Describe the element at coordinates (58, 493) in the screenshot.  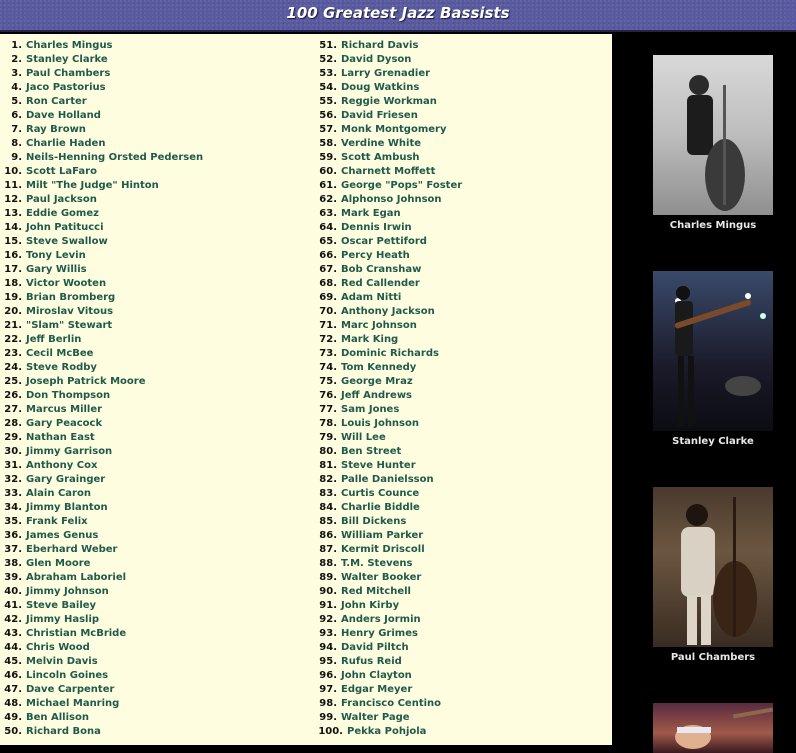
I see `bassist-name: Alain Caron` at that location.